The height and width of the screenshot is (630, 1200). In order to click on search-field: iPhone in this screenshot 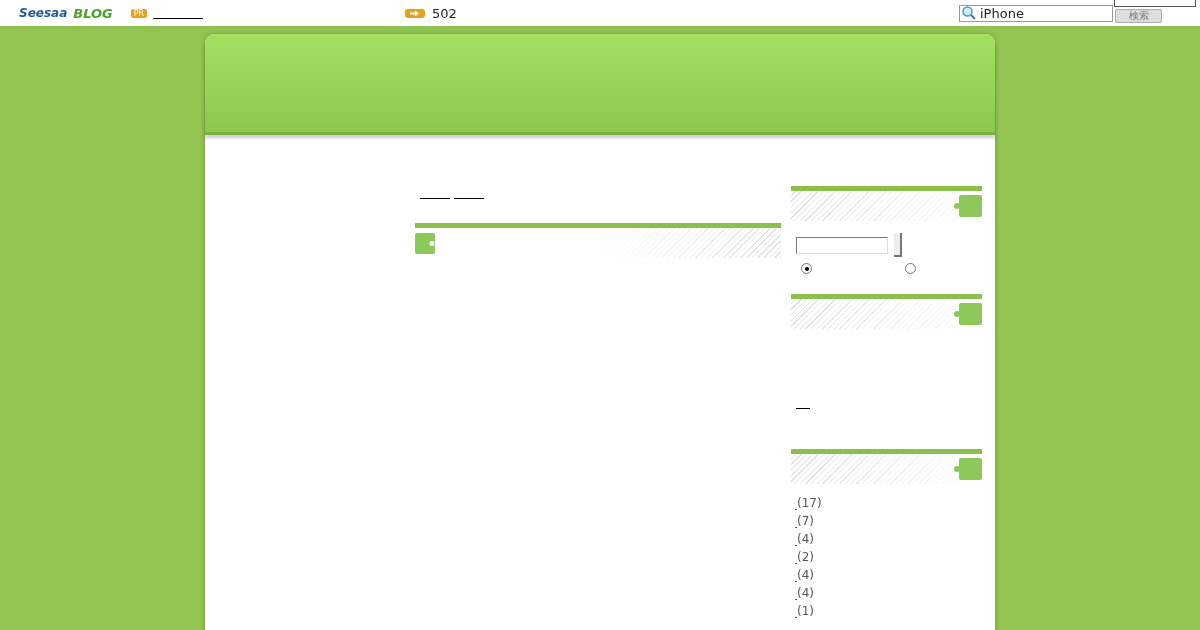, I will do `click(1036, 13)`.